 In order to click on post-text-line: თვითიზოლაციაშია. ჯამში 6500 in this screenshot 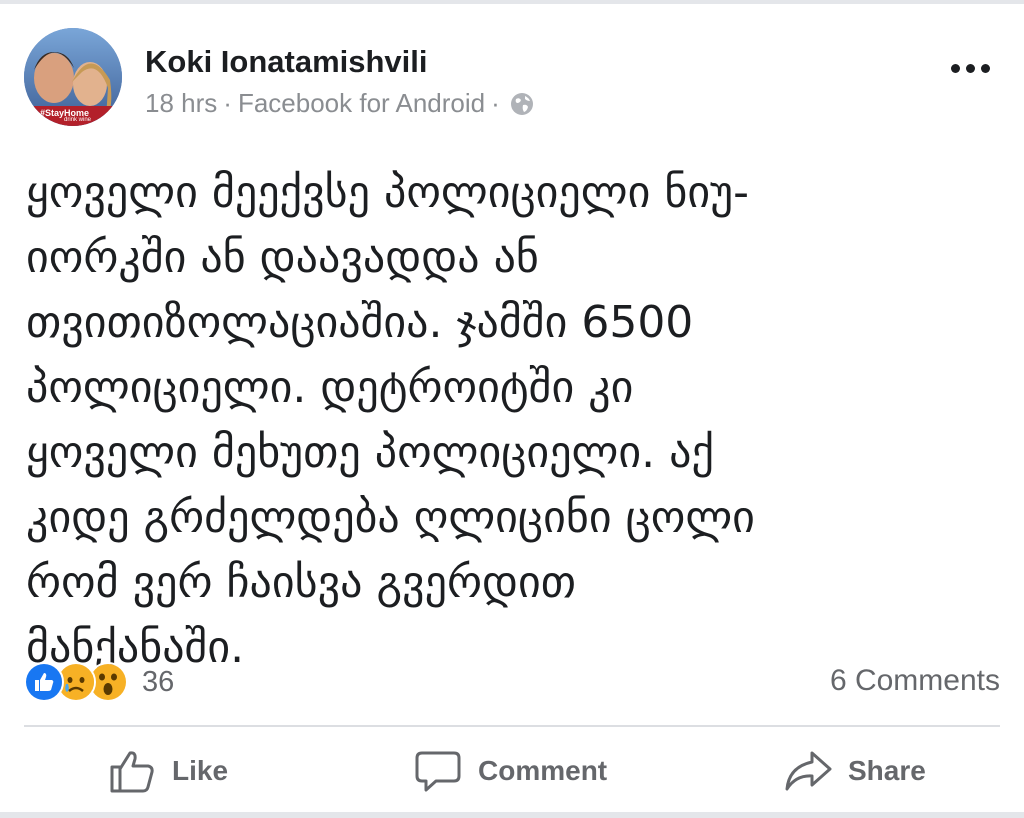, I will do `click(360, 322)`.